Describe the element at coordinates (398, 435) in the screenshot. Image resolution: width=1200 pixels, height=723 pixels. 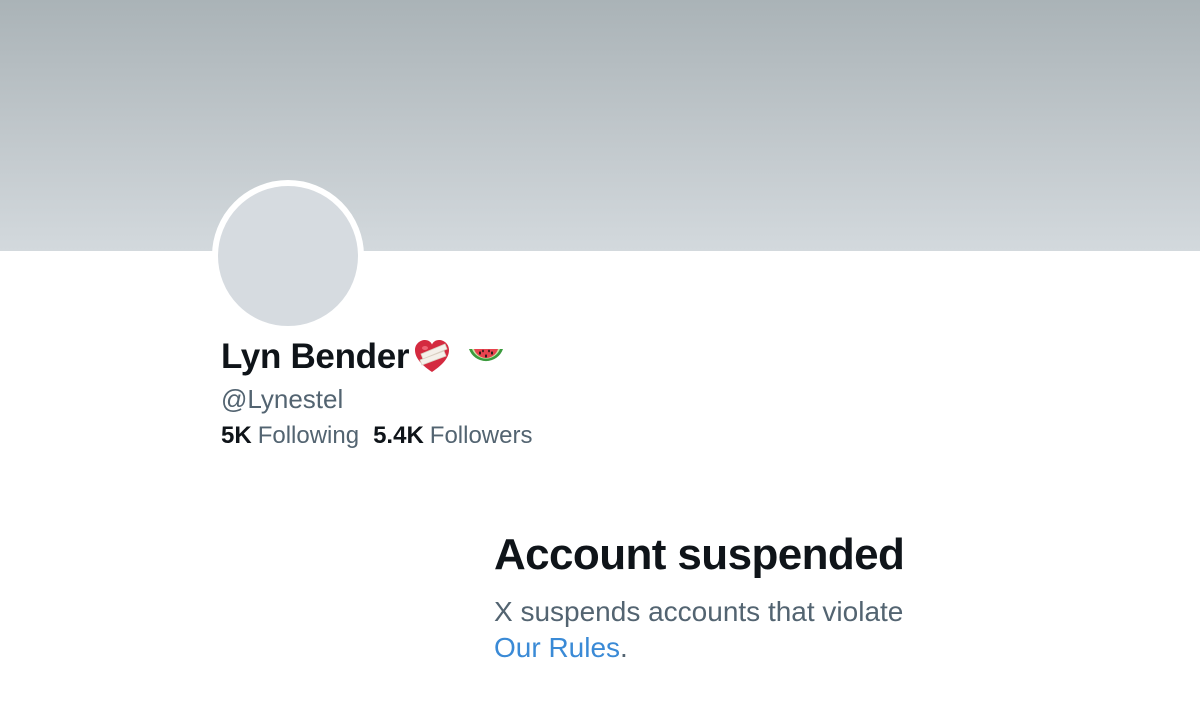
I see `followers-count: 5.4K` at that location.